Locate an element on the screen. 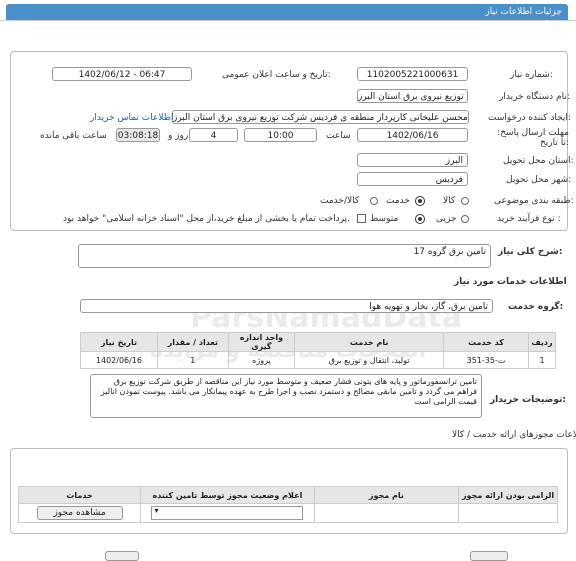  cell-permit-status: ▾ is located at coordinates (227, 513).